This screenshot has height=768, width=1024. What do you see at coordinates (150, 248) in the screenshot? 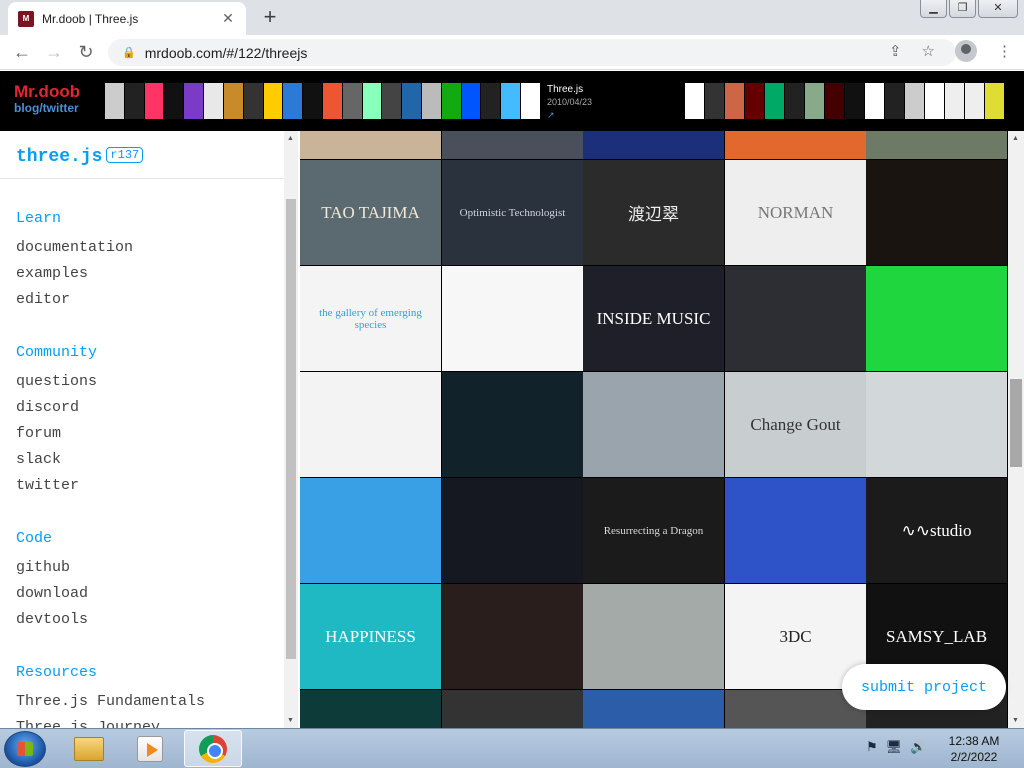
I see `sidebar-link: documentation` at bounding box center [150, 248].